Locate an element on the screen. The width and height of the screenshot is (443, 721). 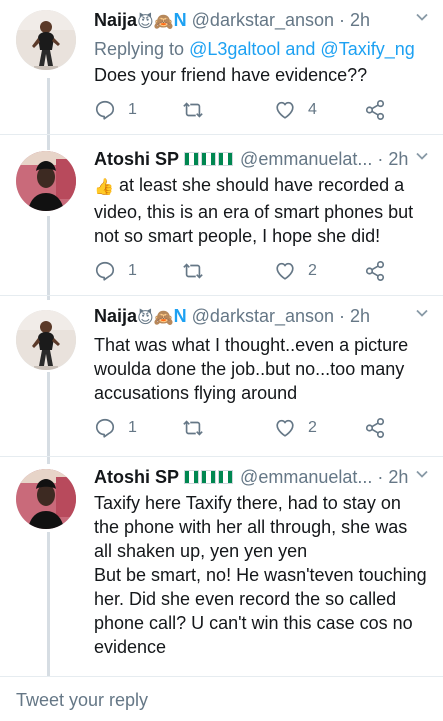
tweet-text: Does your friend have evidence?? is located at coordinates (231, 75).